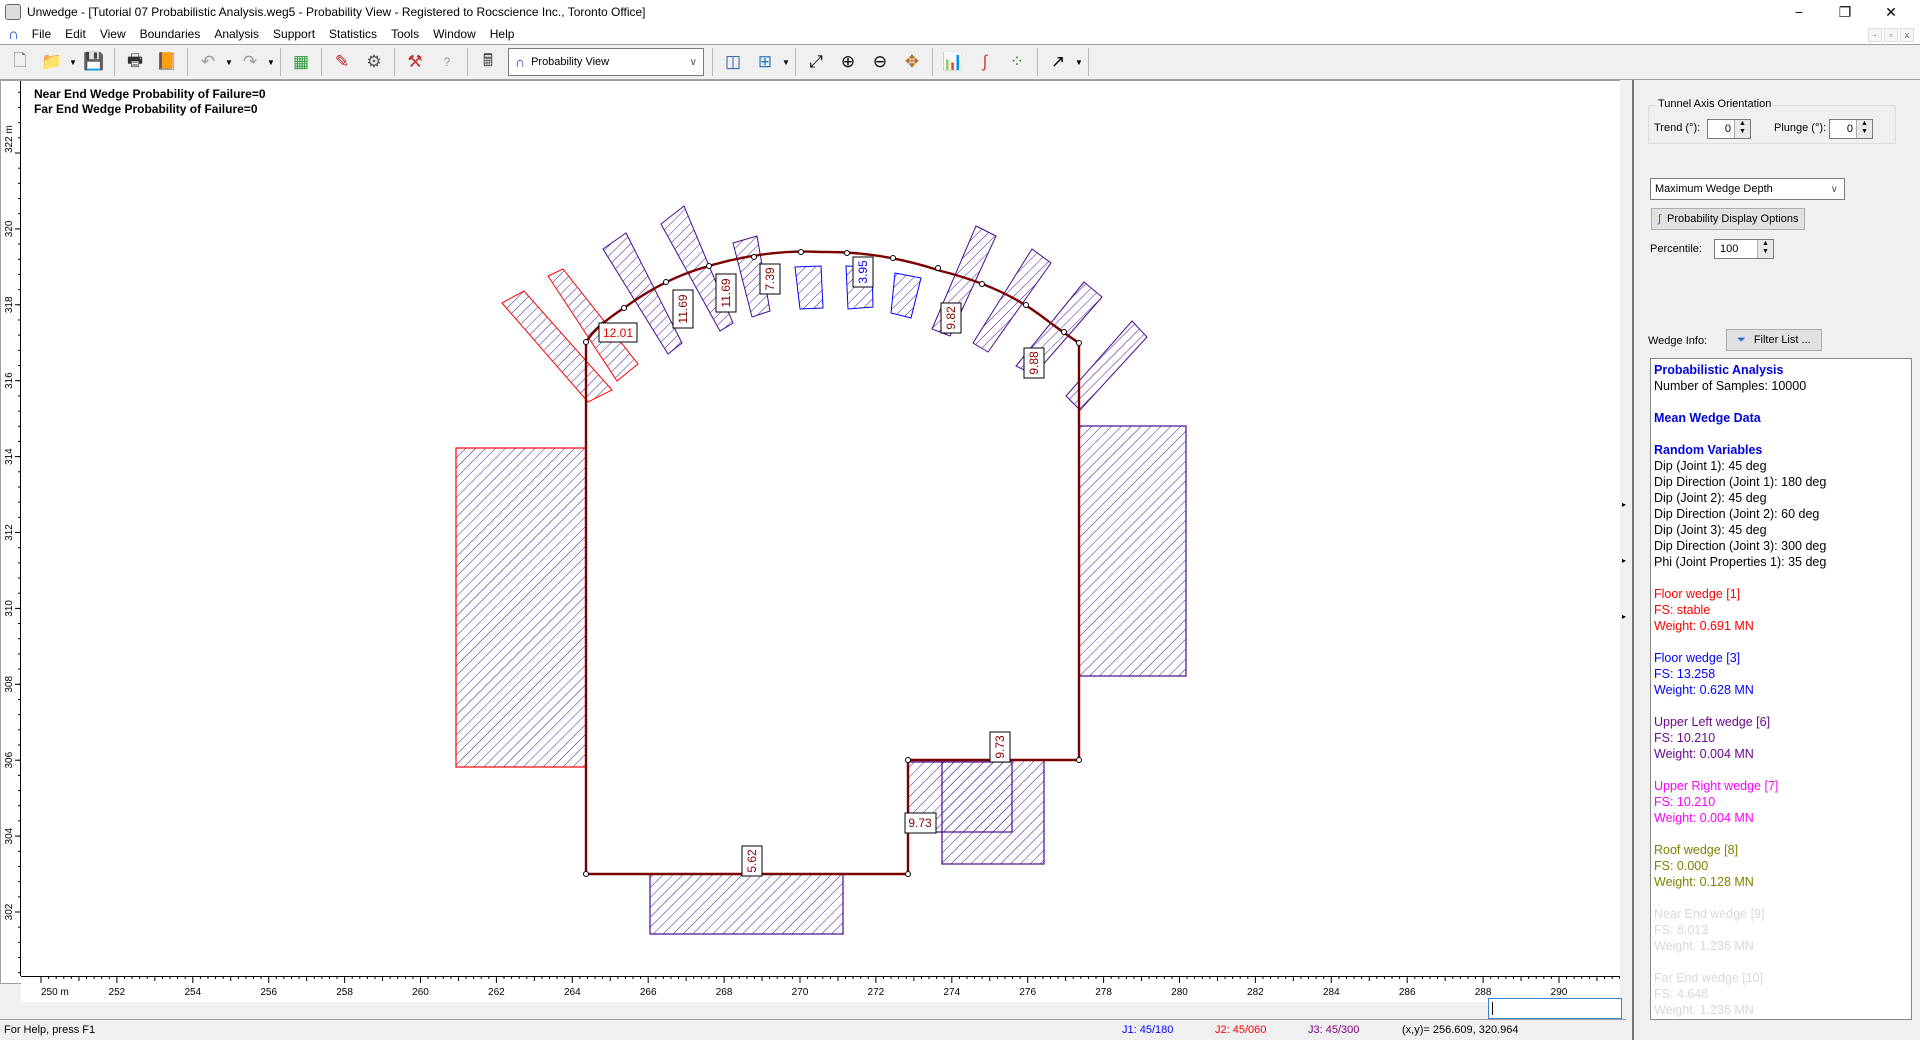 The width and height of the screenshot is (1920, 1040). Describe the element at coordinates (1728, 219) in the screenshot. I see `probability-display-options-button: ∫ Probability Display Options` at that location.